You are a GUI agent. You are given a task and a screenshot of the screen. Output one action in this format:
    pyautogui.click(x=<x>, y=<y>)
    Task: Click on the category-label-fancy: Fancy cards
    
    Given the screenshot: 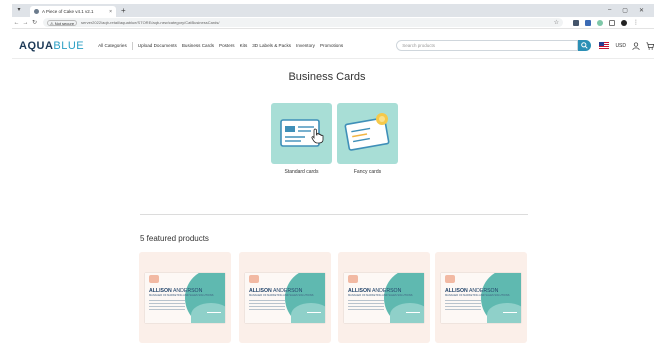 What is the action you would take?
    pyautogui.click(x=367, y=172)
    